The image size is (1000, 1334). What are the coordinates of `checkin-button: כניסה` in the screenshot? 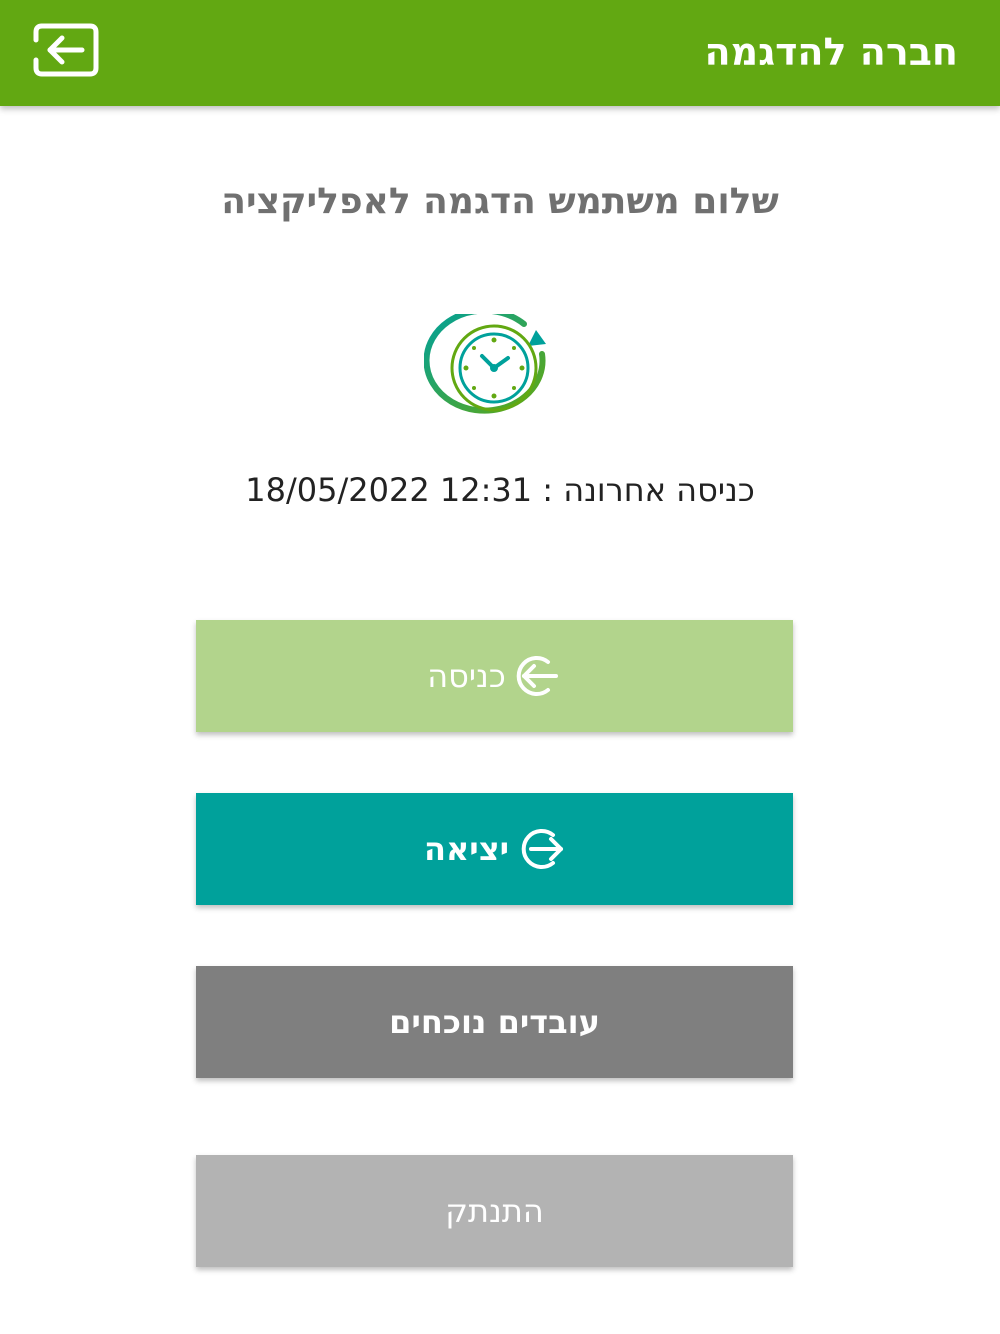 It's located at (494, 676).